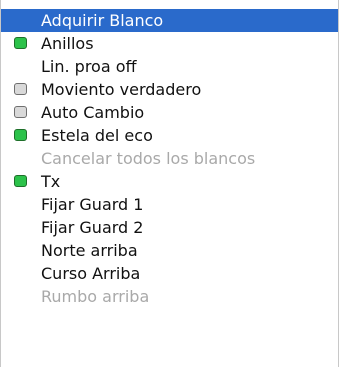 This screenshot has width=339, height=367. What do you see at coordinates (169, 227) in the screenshot?
I see `menu-item-fijar-guard-2: Fijar Guard 2` at bounding box center [169, 227].